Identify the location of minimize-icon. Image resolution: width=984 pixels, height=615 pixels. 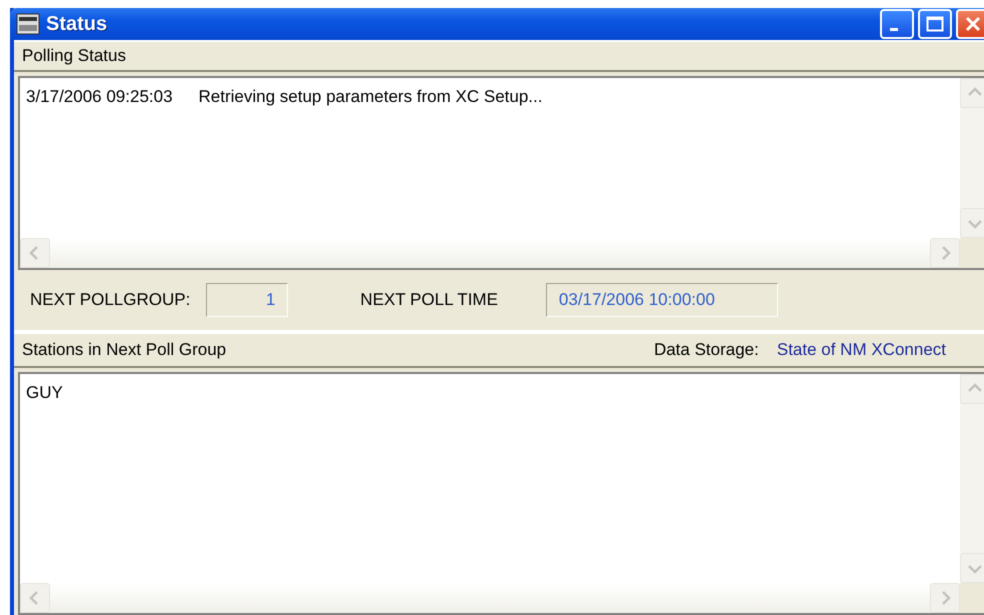
(894, 29).